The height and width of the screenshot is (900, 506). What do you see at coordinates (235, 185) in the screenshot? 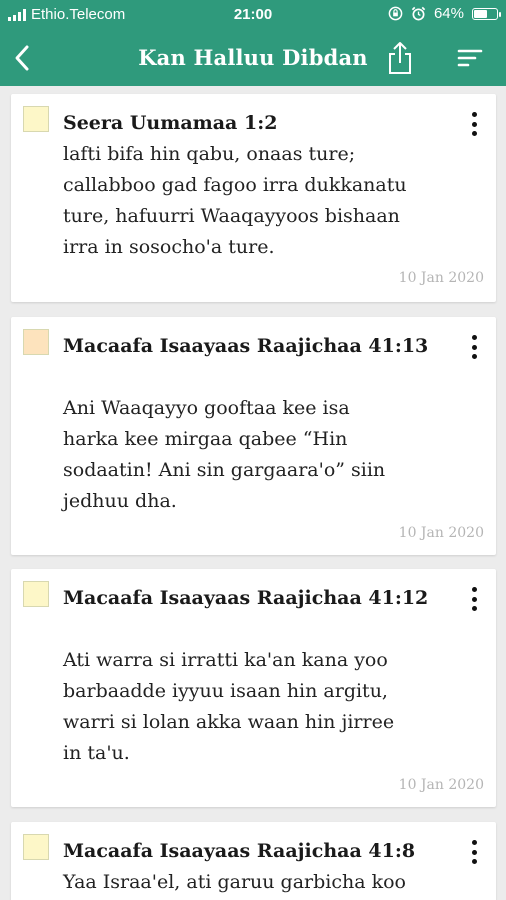
I see `note-text-line: callabboo gad fagoo irra dukkanatu` at bounding box center [235, 185].